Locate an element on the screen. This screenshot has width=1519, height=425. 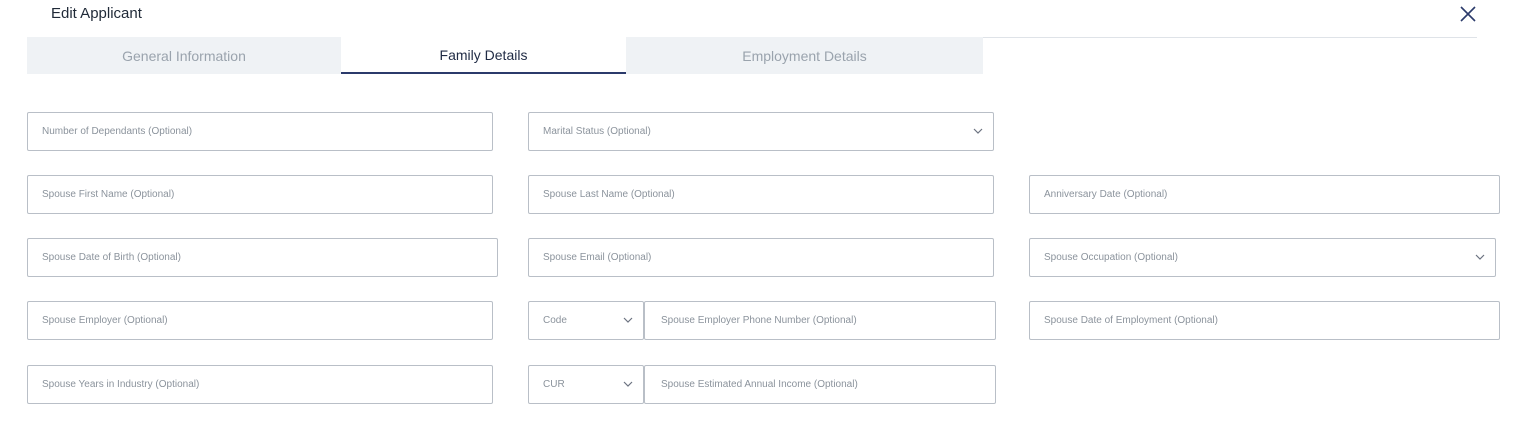
dependants-input is located at coordinates (260, 131).